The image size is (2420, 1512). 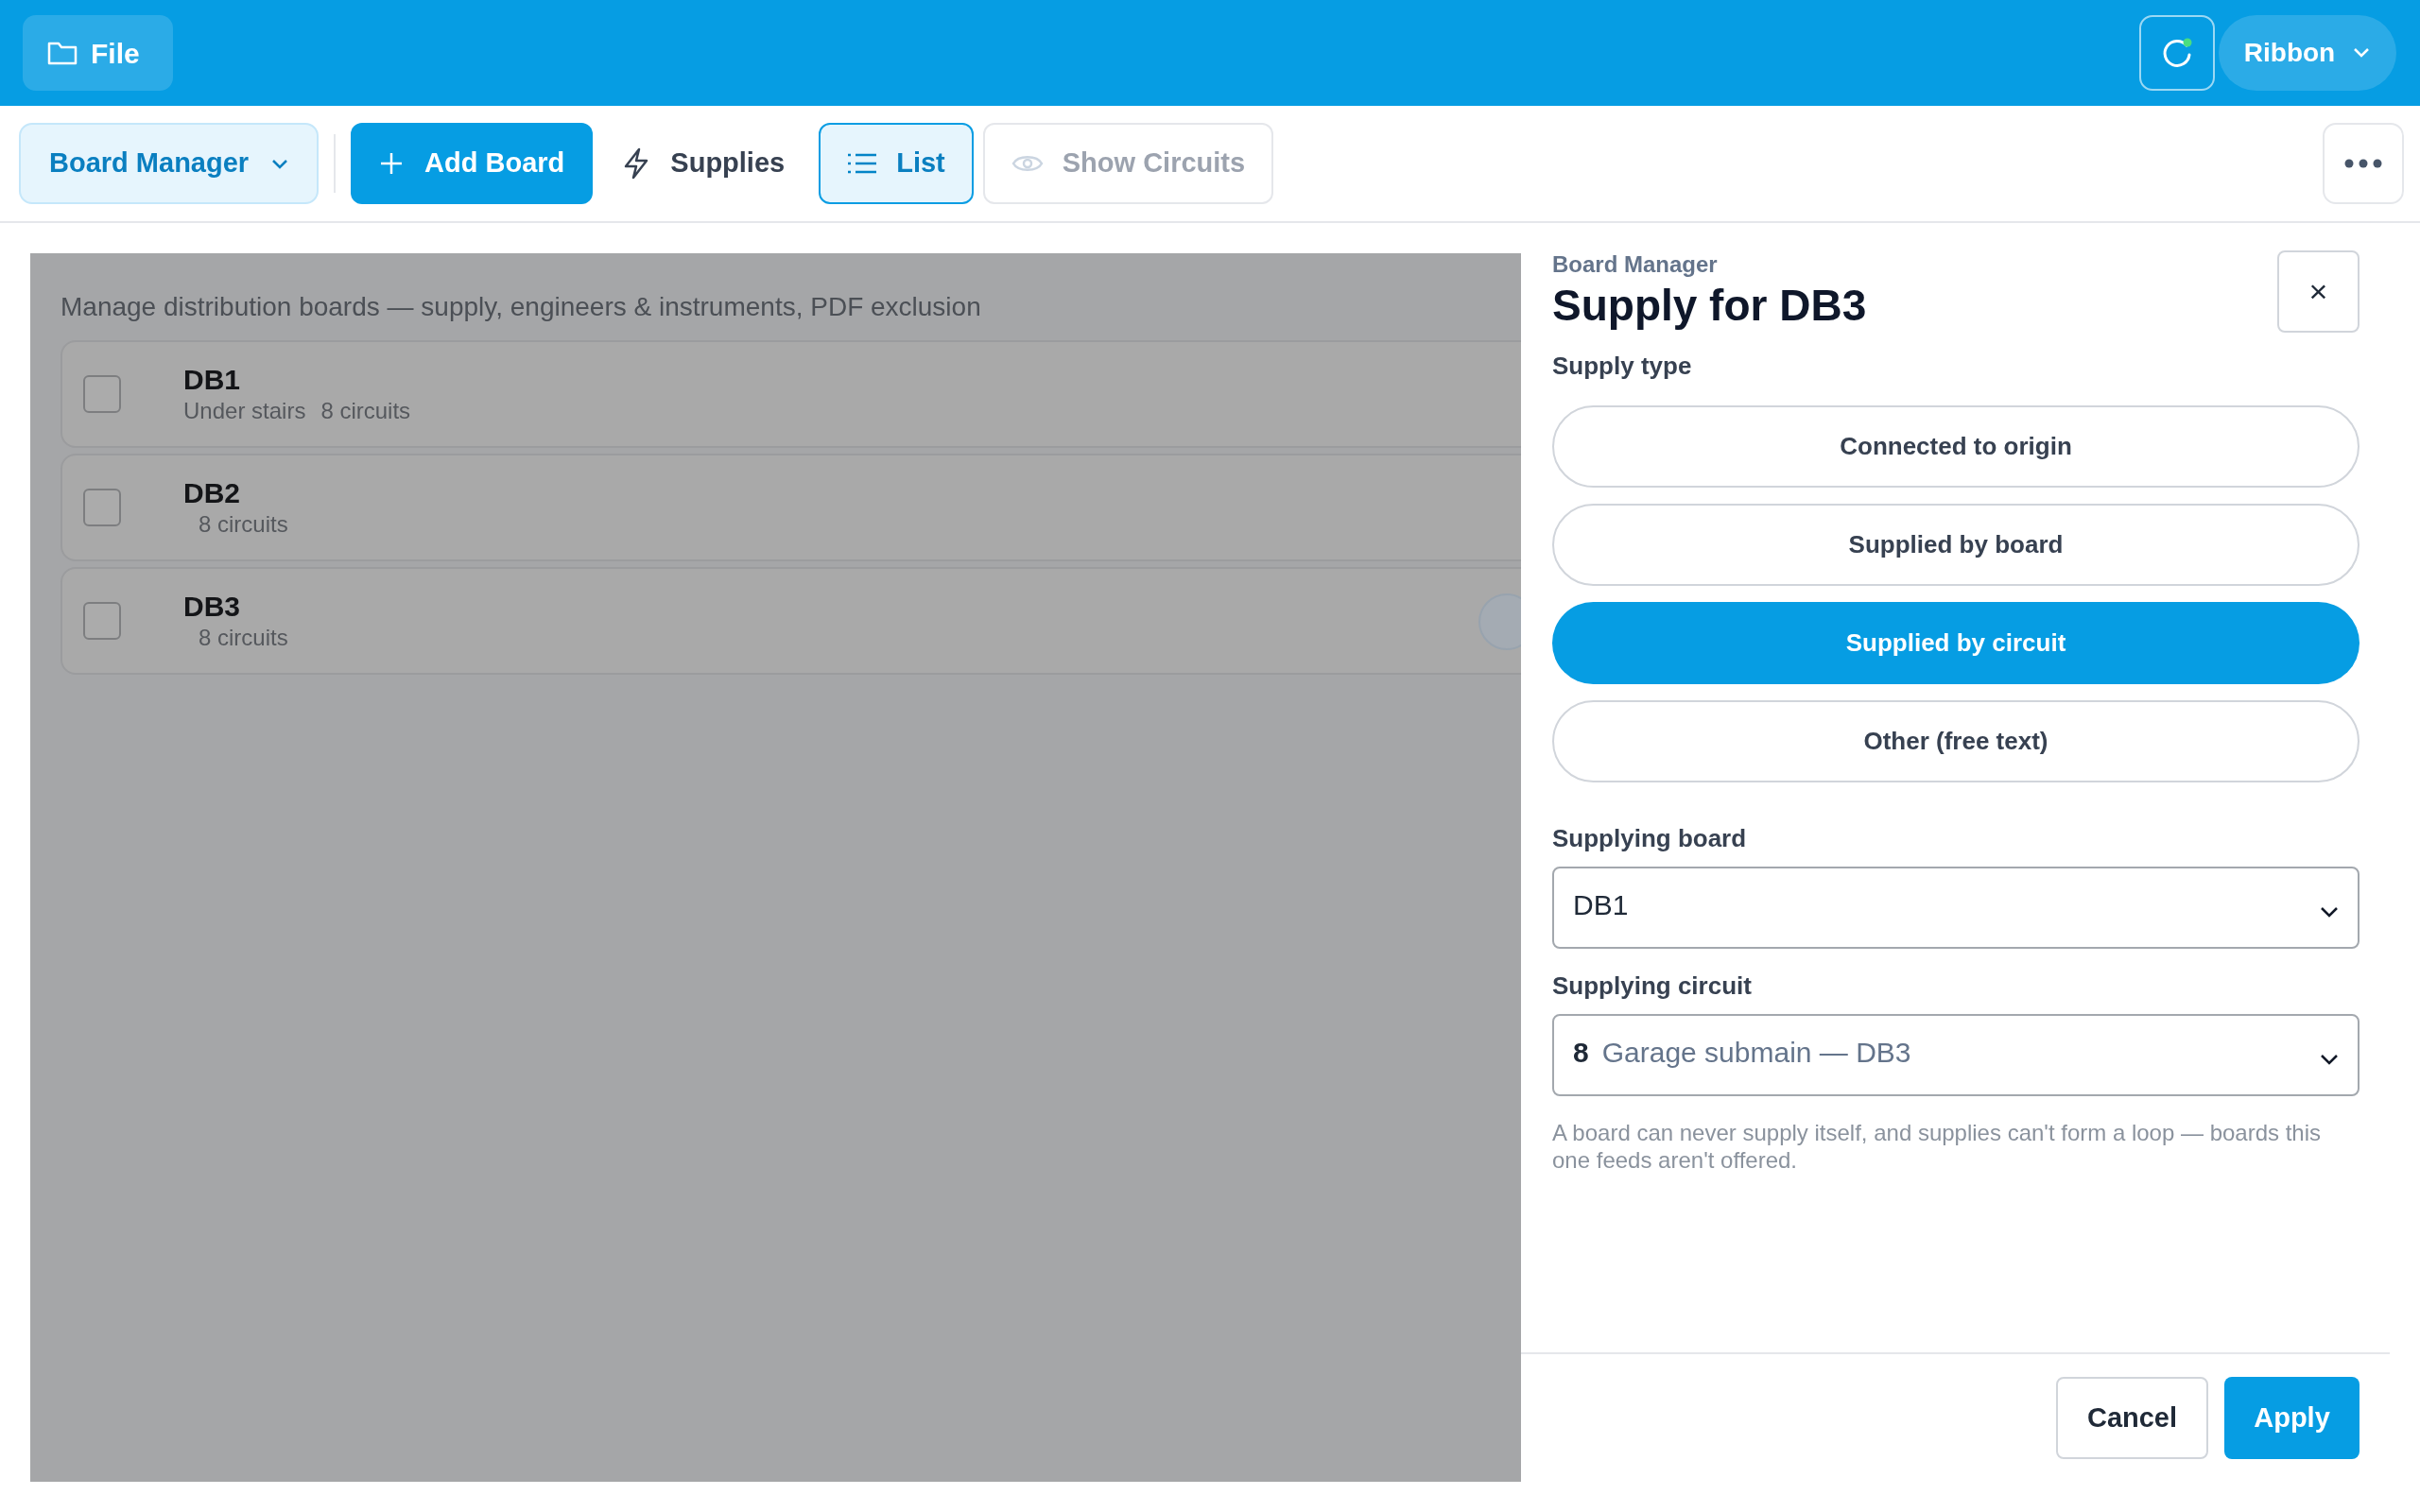 What do you see at coordinates (212, 607) in the screenshot?
I see `board-name: DB3` at bounding box center [212, 607].